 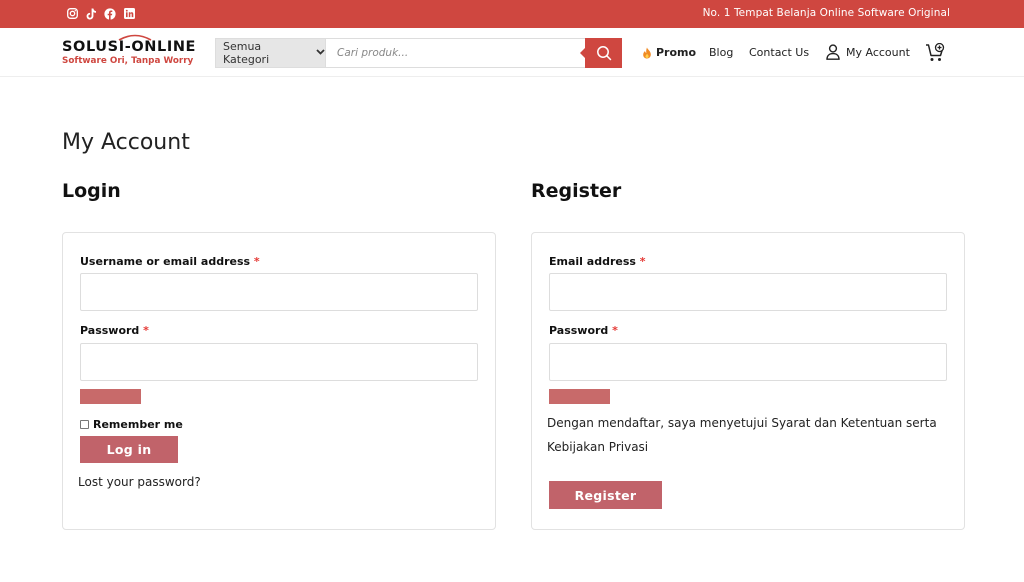 What do you see at coordinates (126, 142) in the screenshot?
I see `page-title: My Account` at bounding box center [126, 142].